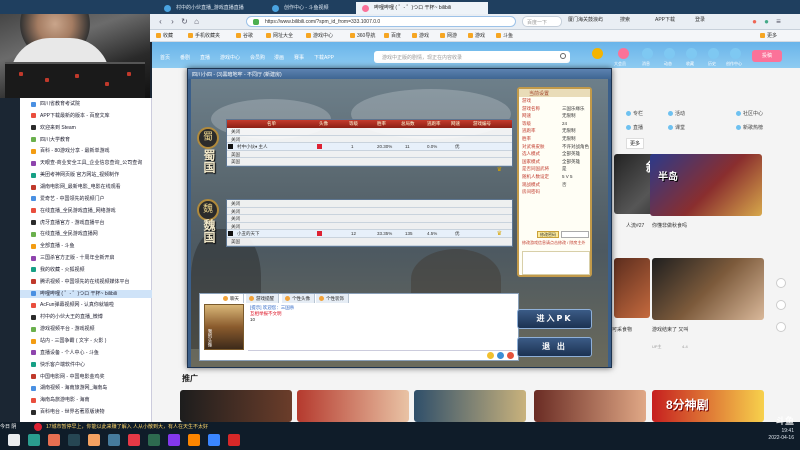 The image size is (800, 450). Describe the element at coordinates (585, 19) in the screenshot. I see `right-link-1: 厦门海关鼓浪屿` at that location.